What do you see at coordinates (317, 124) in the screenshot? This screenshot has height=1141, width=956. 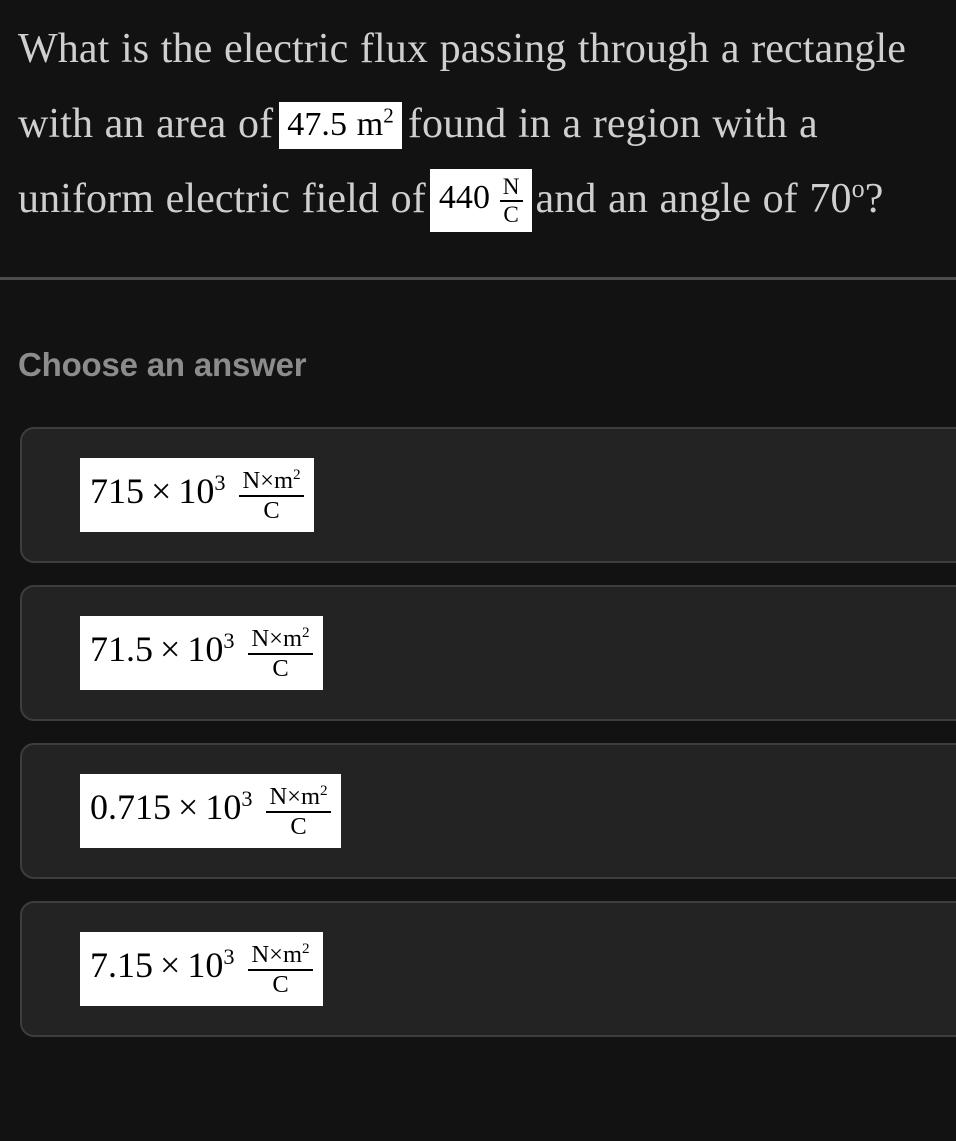 I see `area-value: 47.5` at bounding box center [317, 124].